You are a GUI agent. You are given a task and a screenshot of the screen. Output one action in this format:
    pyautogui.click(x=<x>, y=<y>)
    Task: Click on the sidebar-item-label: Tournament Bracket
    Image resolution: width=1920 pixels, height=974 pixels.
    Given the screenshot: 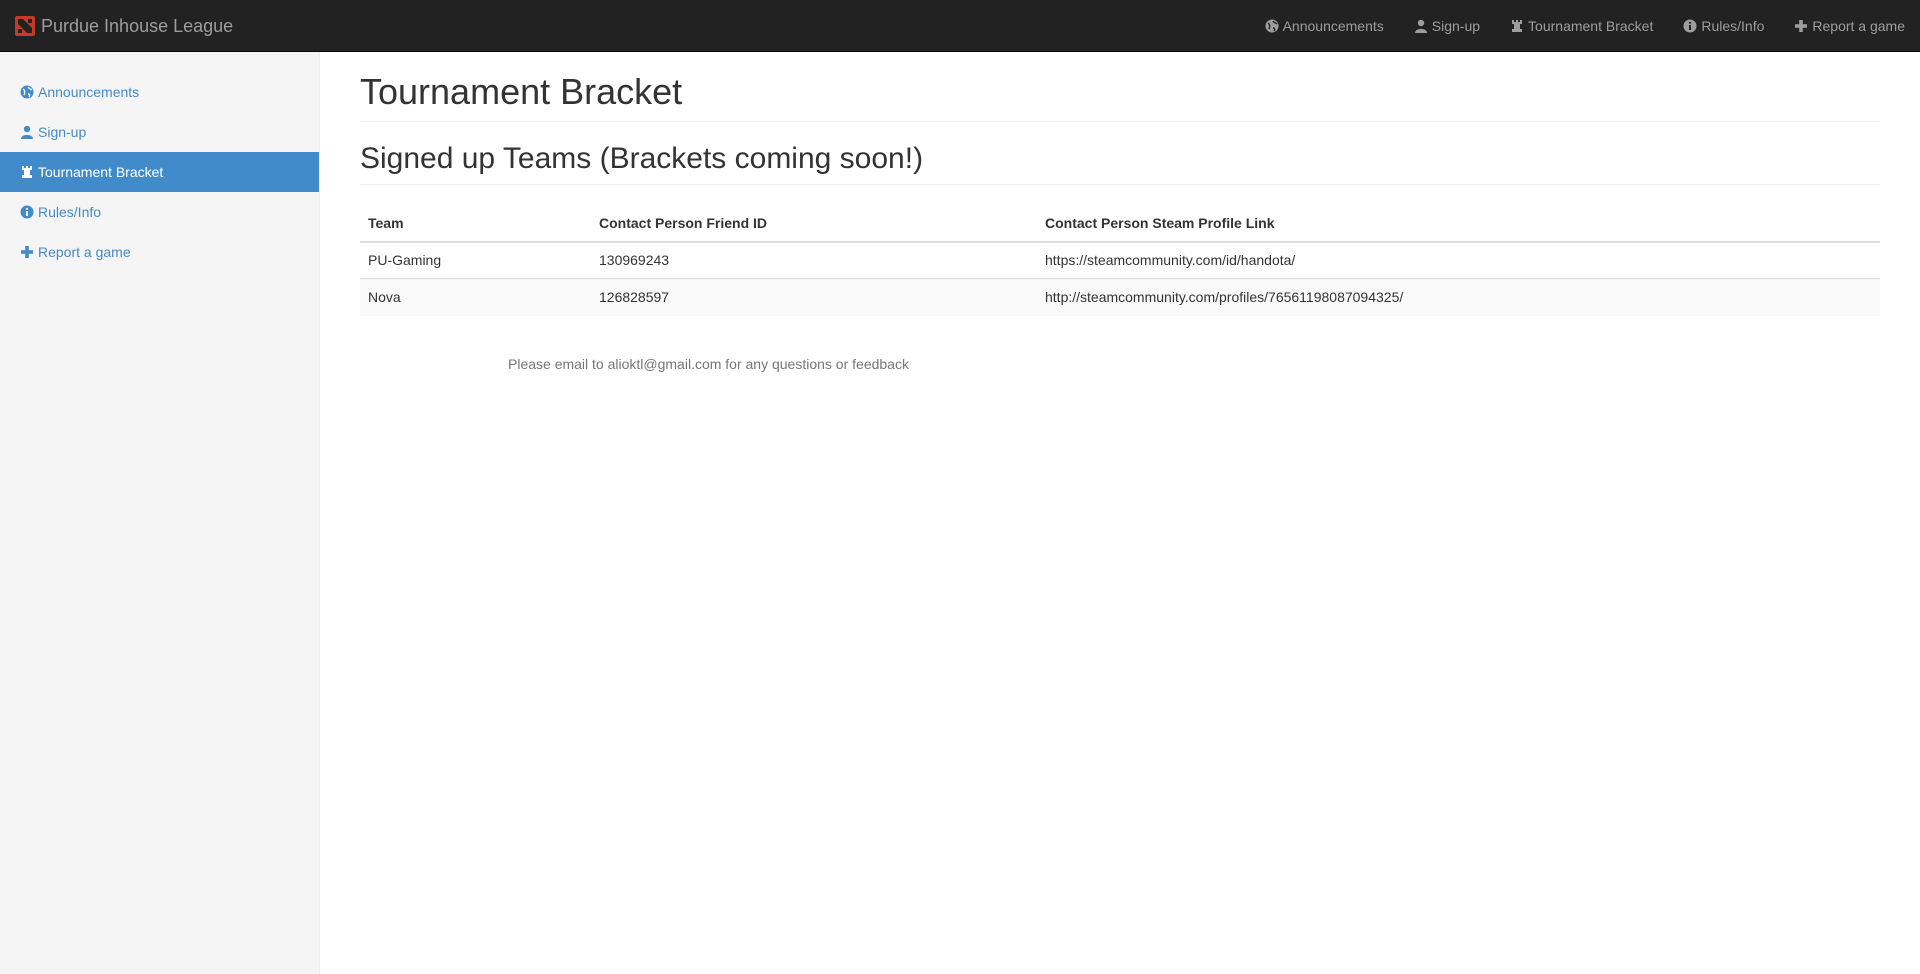 What is the action you would take?
    pyautogui.click(x=101, y=172)
    